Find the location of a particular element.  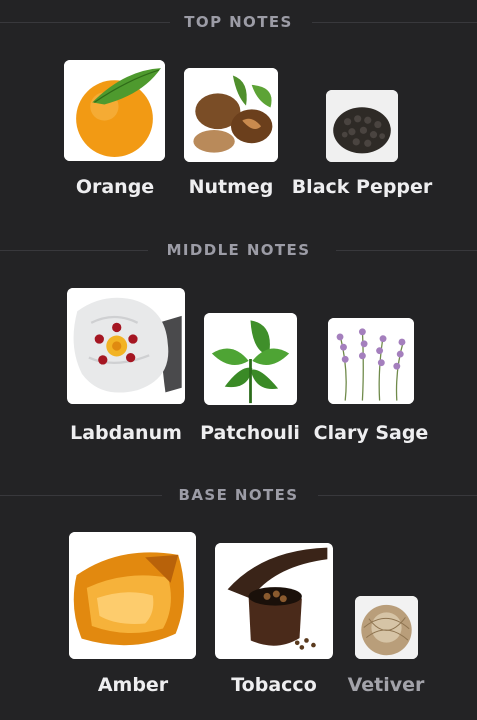

base-notes-section: BASE NOTES is located at coordinates (238, 495).